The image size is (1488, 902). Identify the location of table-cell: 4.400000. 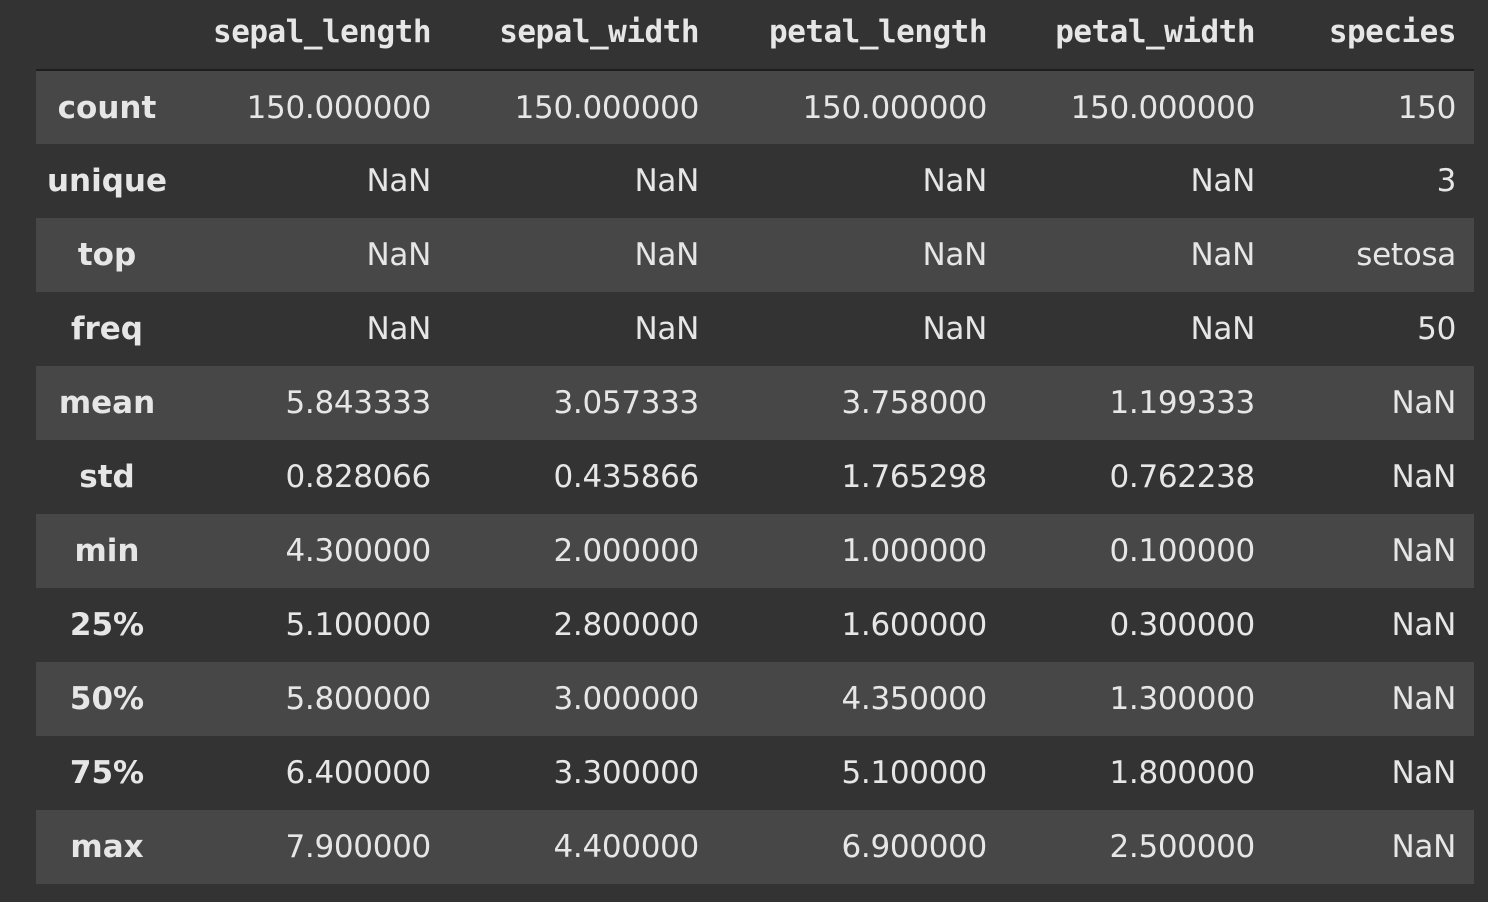
(626, 847).